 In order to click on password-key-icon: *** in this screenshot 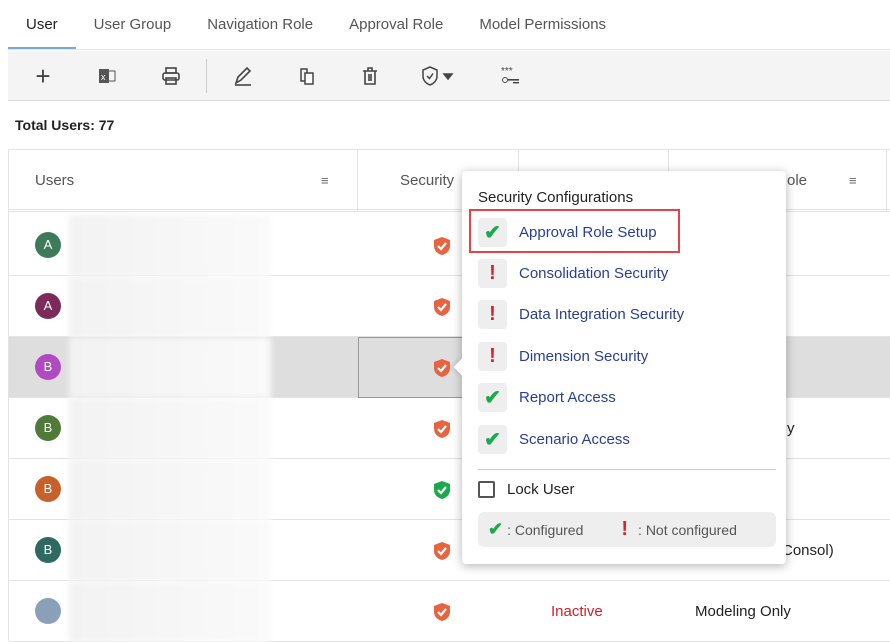, I will do `click(511, 76)`.